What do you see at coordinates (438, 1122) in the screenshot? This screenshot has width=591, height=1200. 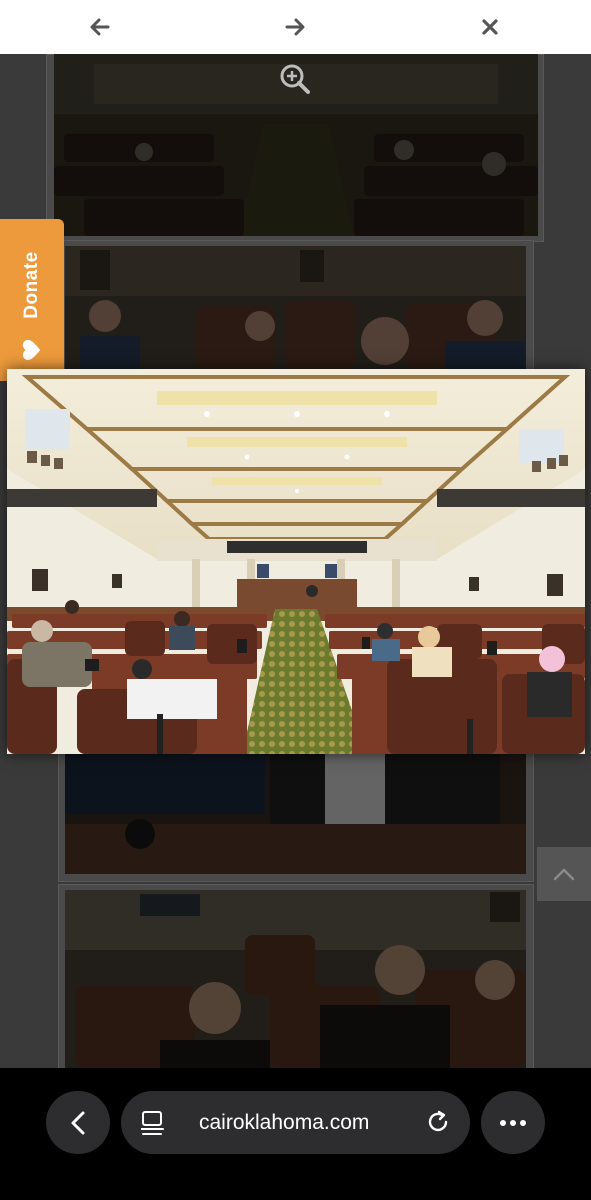 I see `reload-icon` at bounding box center [438, 1122].